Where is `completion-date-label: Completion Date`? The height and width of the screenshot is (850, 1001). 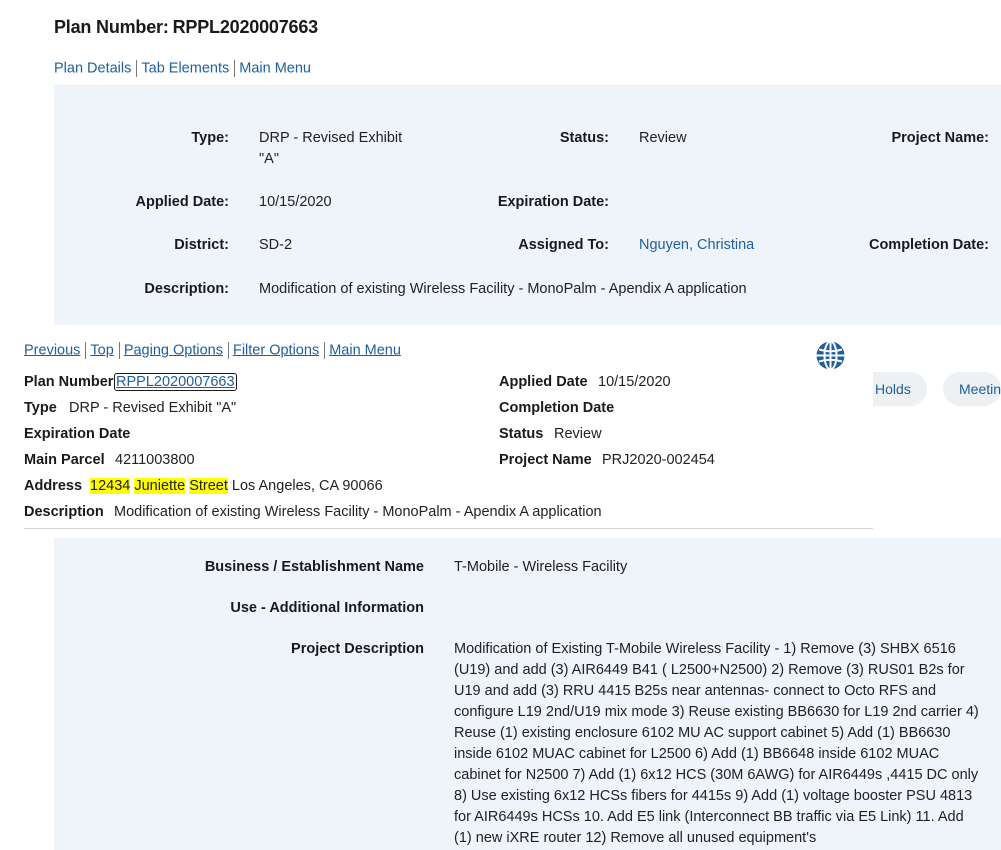
completion-date-label: Completion Date is located at coordinates (557, 408).